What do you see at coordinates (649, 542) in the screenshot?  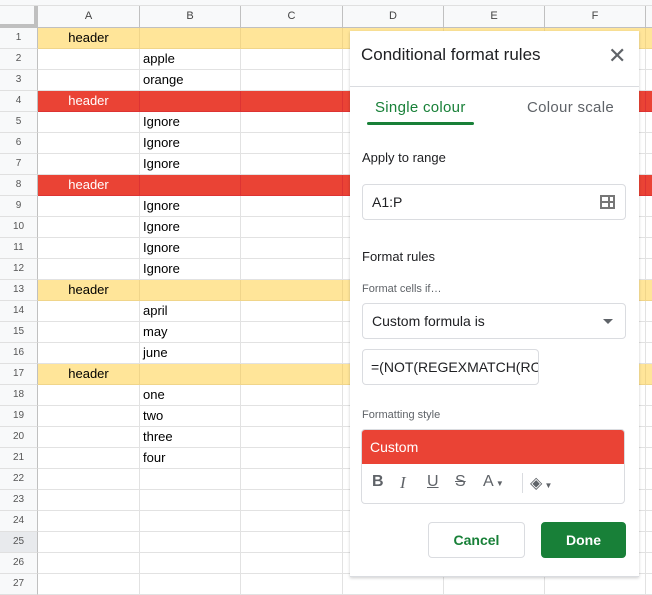 I see `cell-G25` at bounding box center [649, 542].